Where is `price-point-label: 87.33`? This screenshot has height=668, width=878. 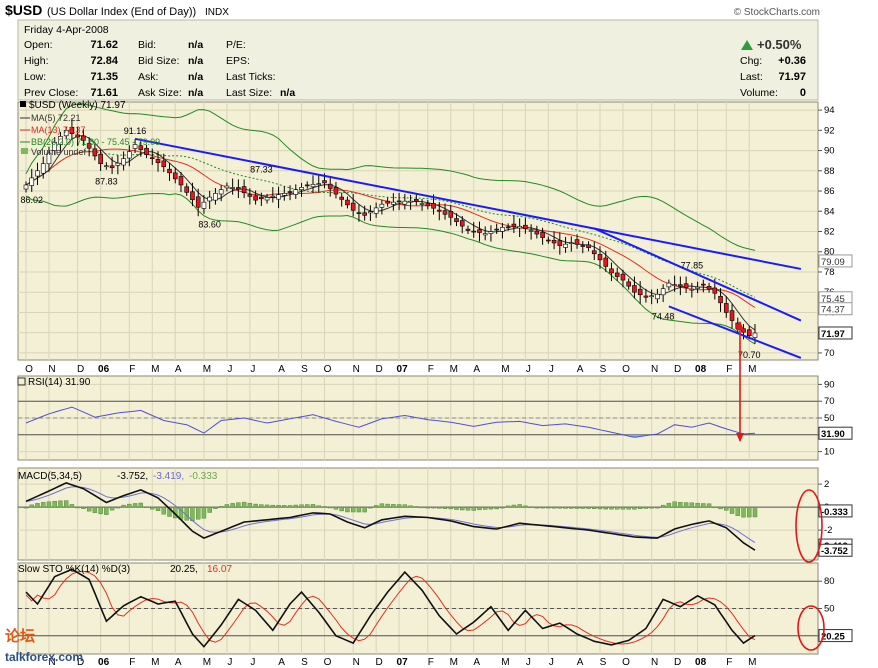 price-point-label: 87.33 is located at coordinates (261, 170).